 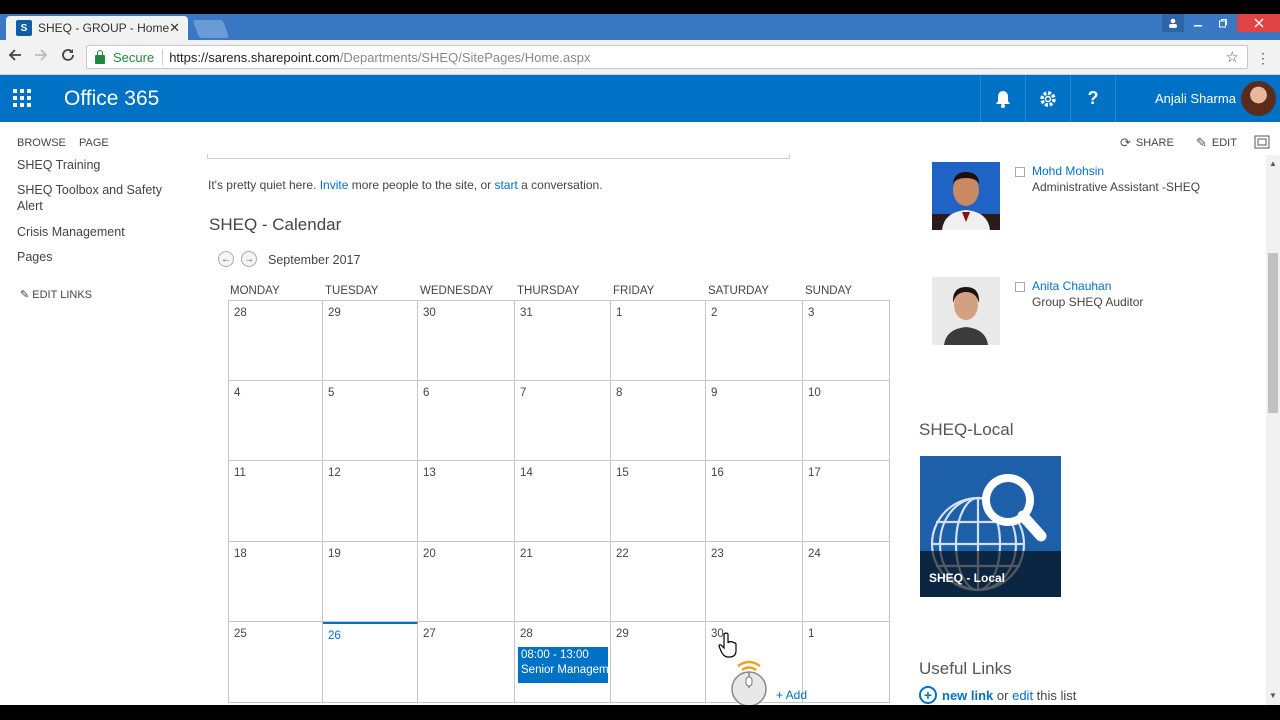 I want to click on calendar-day-cell: 5, so click(x=370, y=420).